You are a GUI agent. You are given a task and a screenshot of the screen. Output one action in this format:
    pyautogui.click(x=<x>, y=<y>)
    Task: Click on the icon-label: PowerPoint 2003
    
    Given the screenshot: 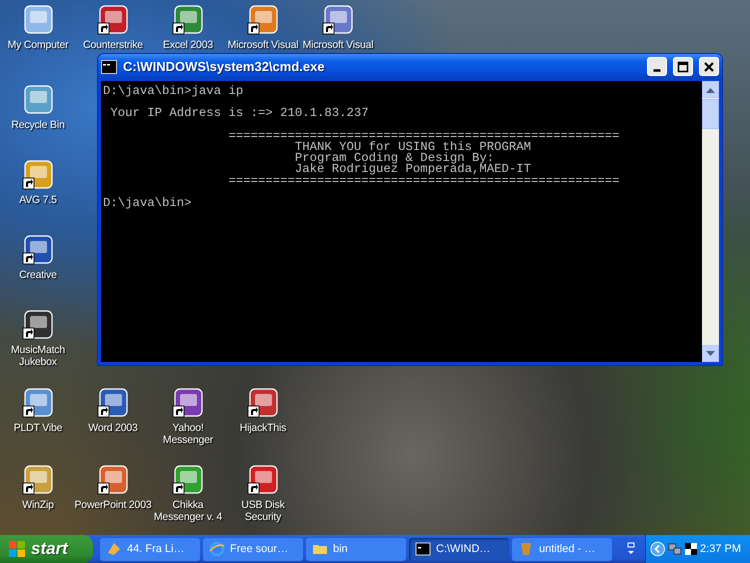 What is the action you would take?
    pyautogui.click(x=113, y=505)
    